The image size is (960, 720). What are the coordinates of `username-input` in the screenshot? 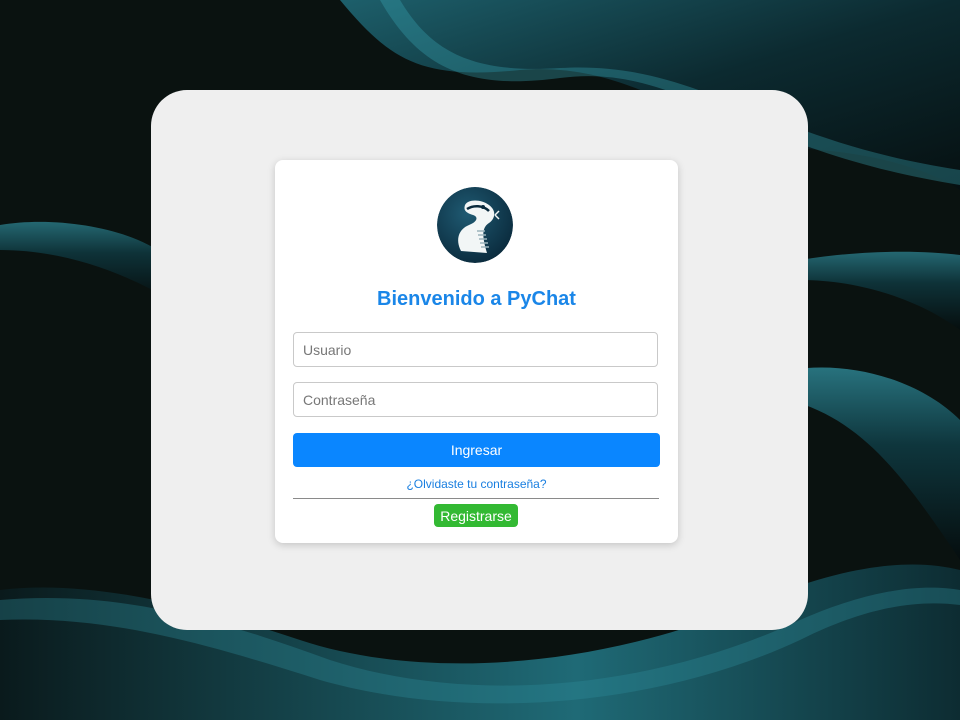 It's located at (475, 349).